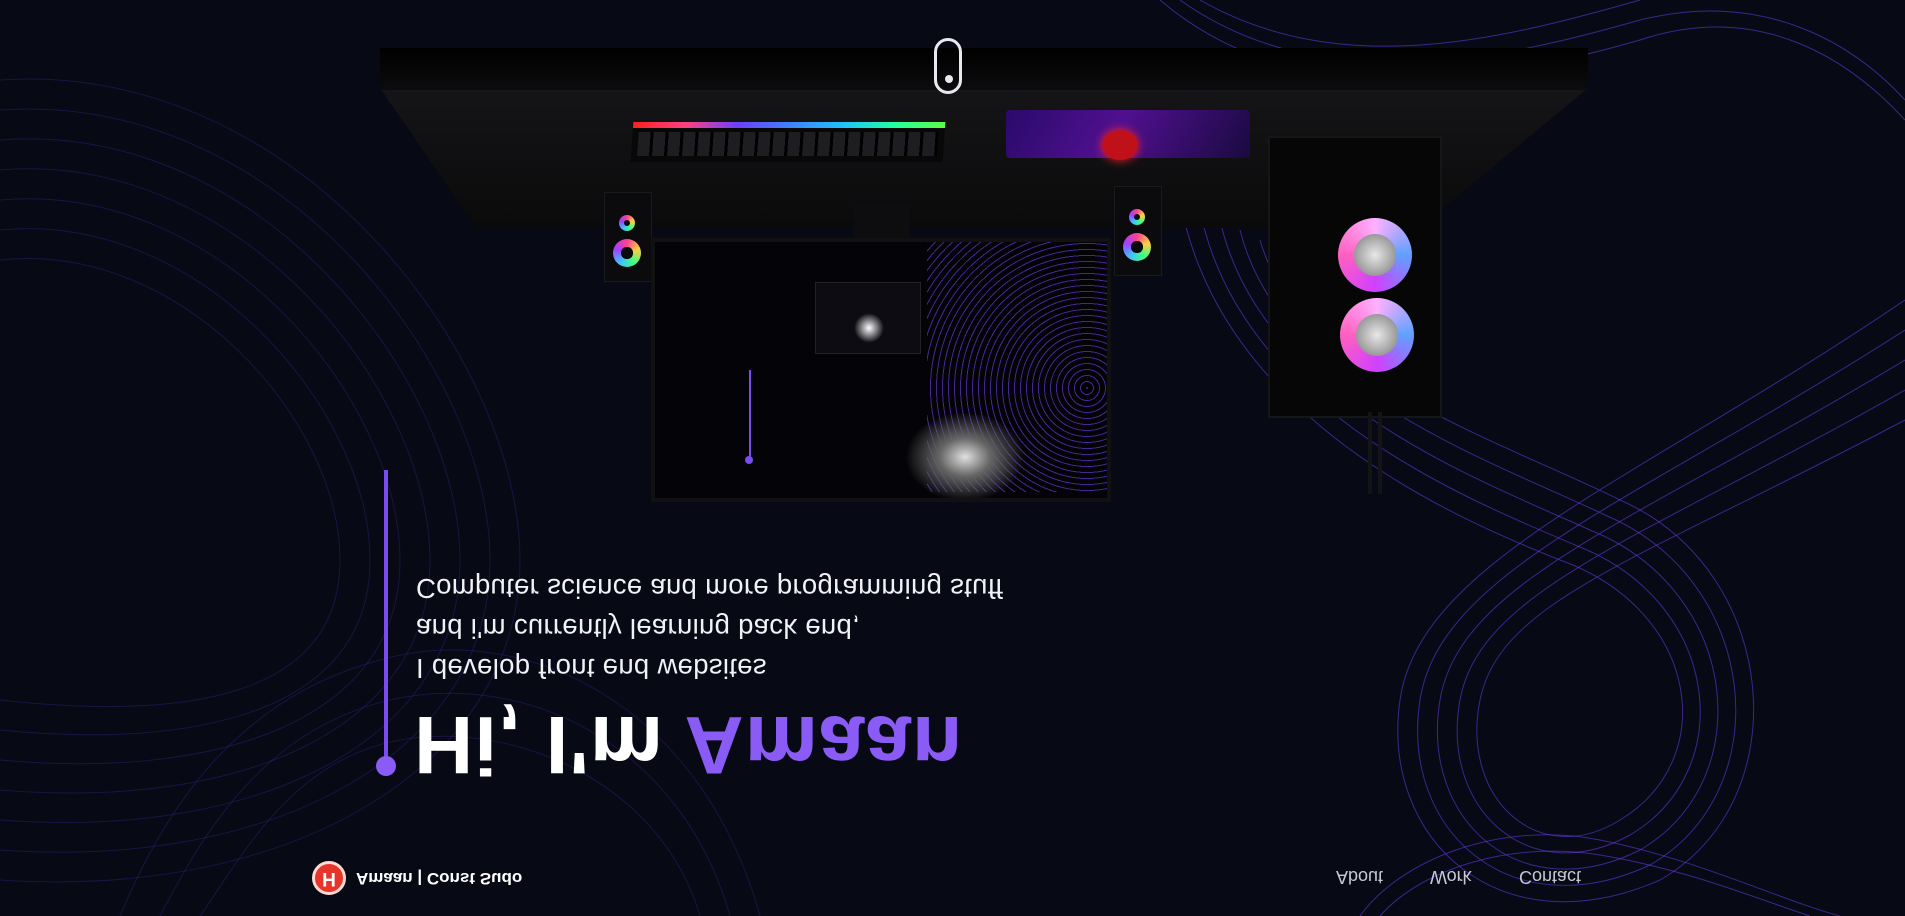 Image resolution: width=1905 pixels, height=916 pixels. What do you see at coordinates (749, 460) in the screenshot?
I see `monitor-accent-dot` at bounding box center [749, 460].